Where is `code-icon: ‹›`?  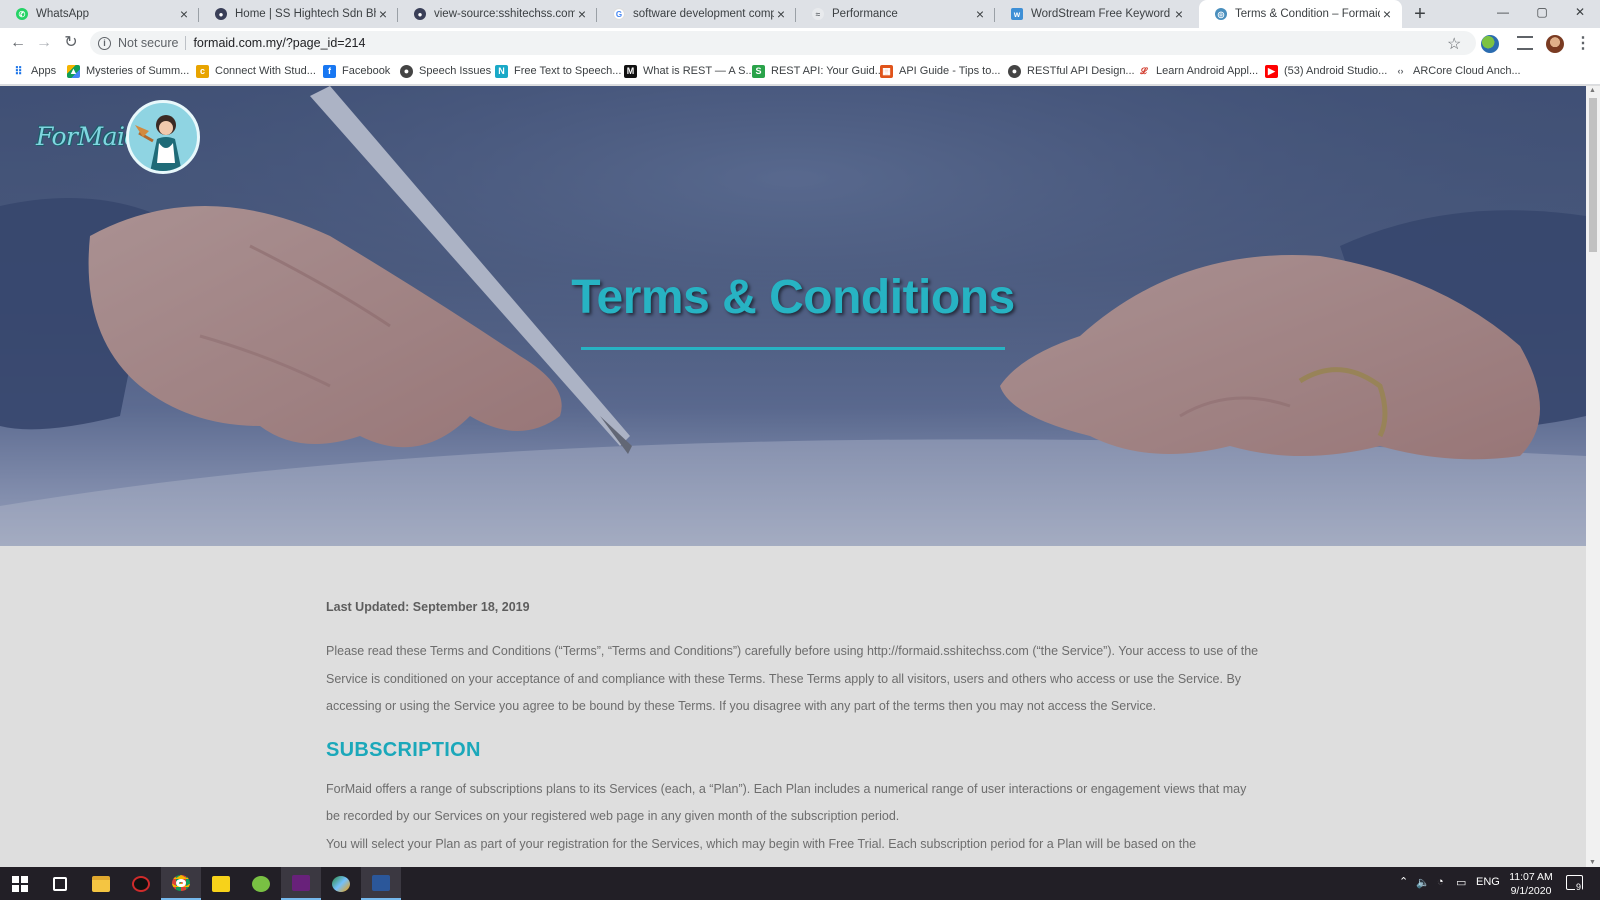 code-icon: ‹› is located at coordinates (1400, 71).